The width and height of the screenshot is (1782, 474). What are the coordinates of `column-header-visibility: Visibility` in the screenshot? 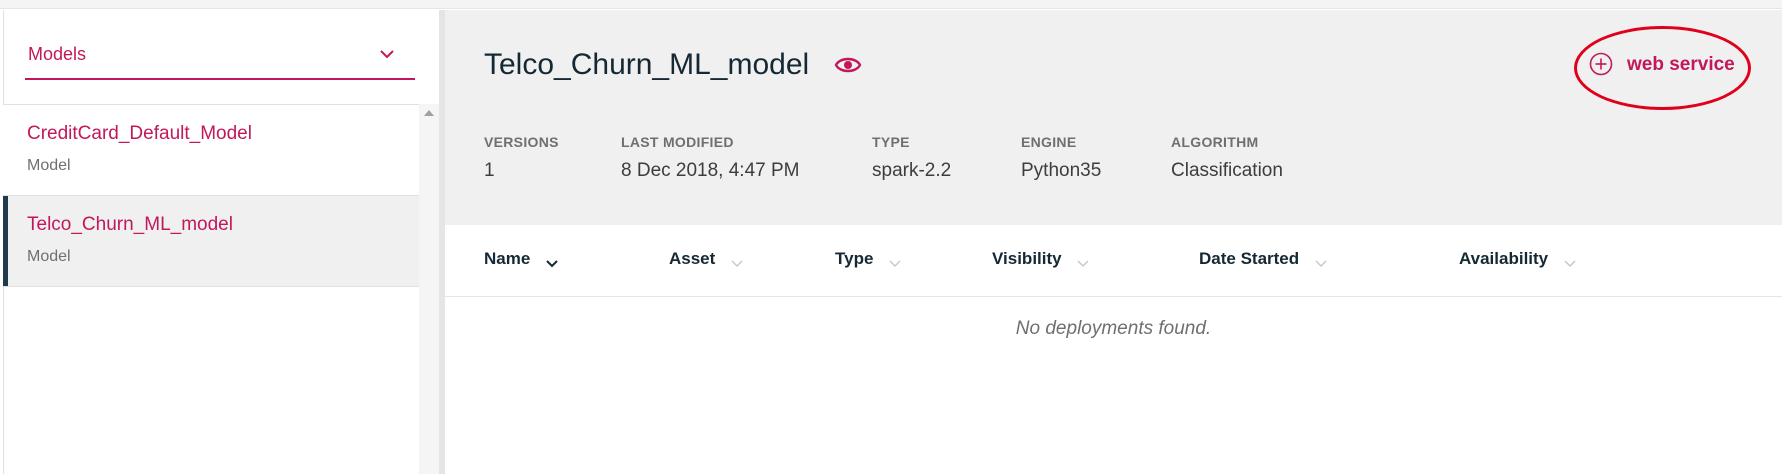 It's located at (1041, 259).